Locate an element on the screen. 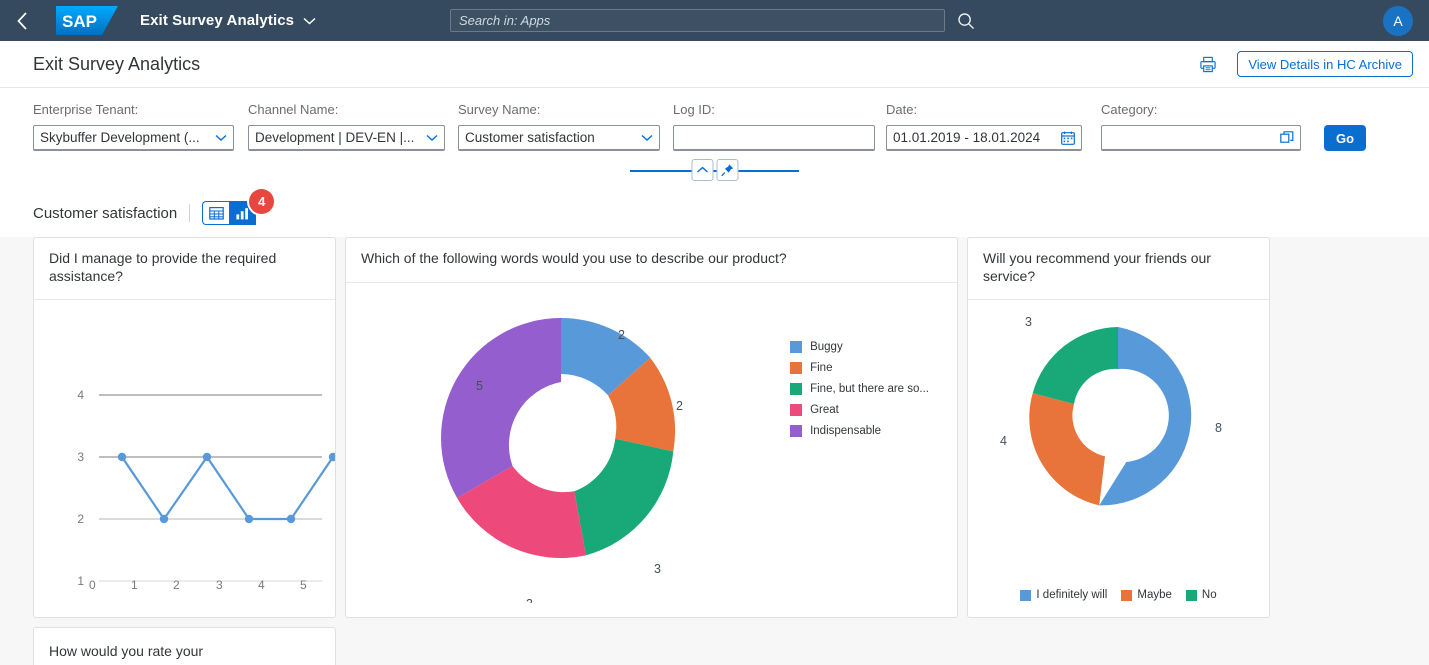 The height and width of the screenshot is (665, 1429). x-tick-4: 4 is located at coordinates (261, 585).